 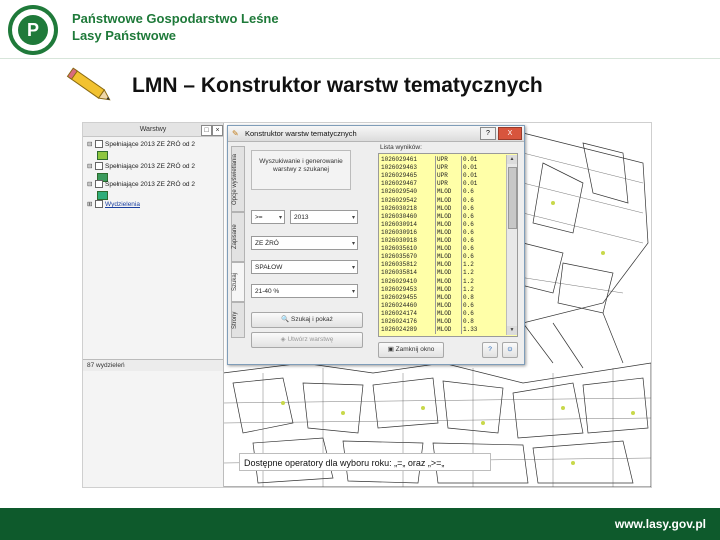 I want to click on field3-value: SPAŁOW, so click(x=269, y=267).